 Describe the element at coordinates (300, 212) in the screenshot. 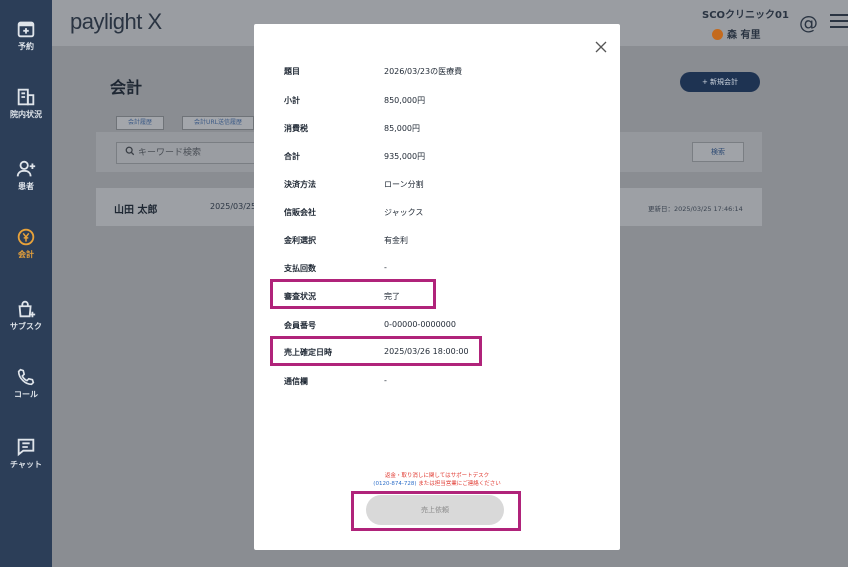

I see `detail-label: 信販会社` at that location.